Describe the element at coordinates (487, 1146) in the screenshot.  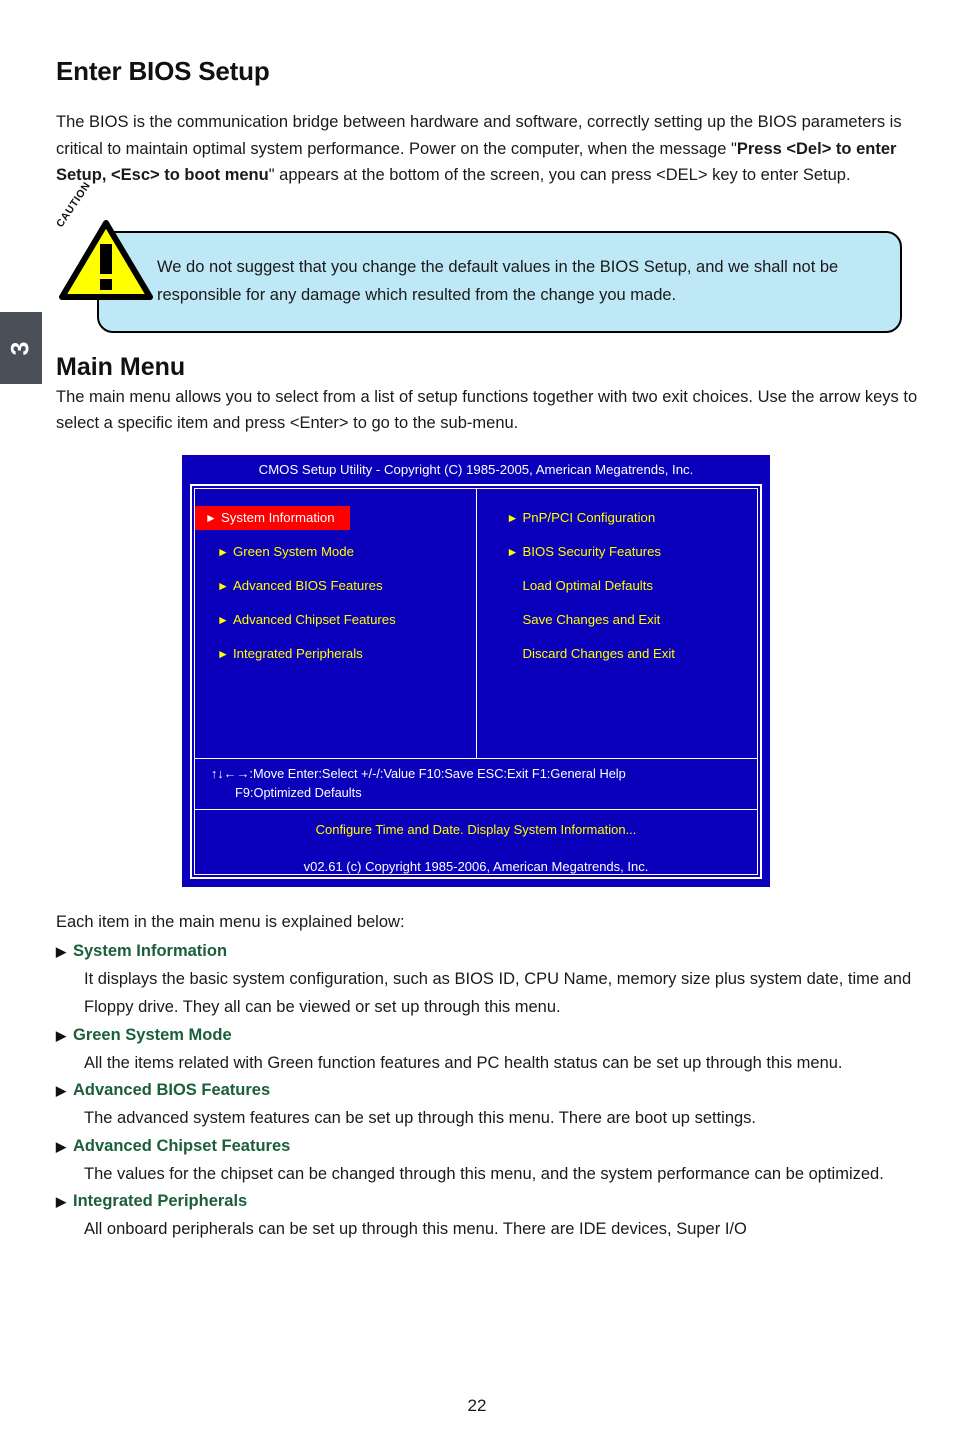
I see `explanation-title-advanced-chipset-features: ▶ Advanced Chipset Features` at that location.